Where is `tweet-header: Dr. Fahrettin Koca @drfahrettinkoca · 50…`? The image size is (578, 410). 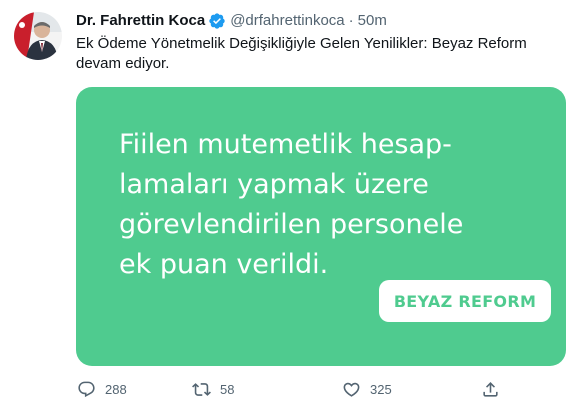
tweet-header: Dr. Fahrettin Koca @drfahrettinkoca · 50… is located at coordinates (231, 21).